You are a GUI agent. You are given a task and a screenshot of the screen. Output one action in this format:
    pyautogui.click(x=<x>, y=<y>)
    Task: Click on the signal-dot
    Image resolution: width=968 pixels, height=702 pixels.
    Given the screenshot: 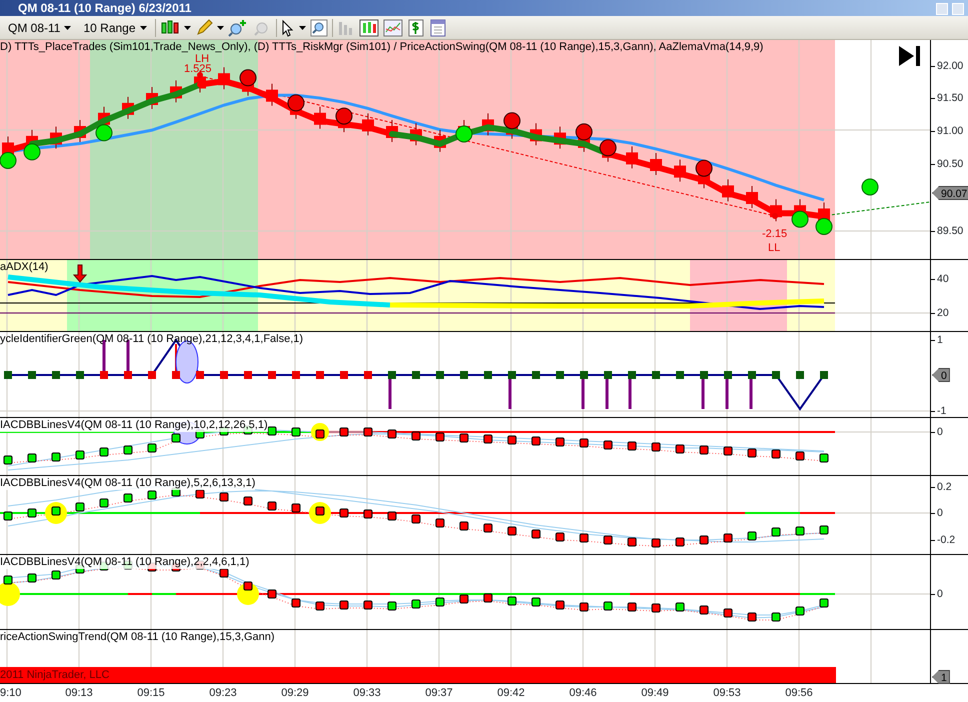 What is the action you would take?
    pyautogui.click(x=870, y=187)
    